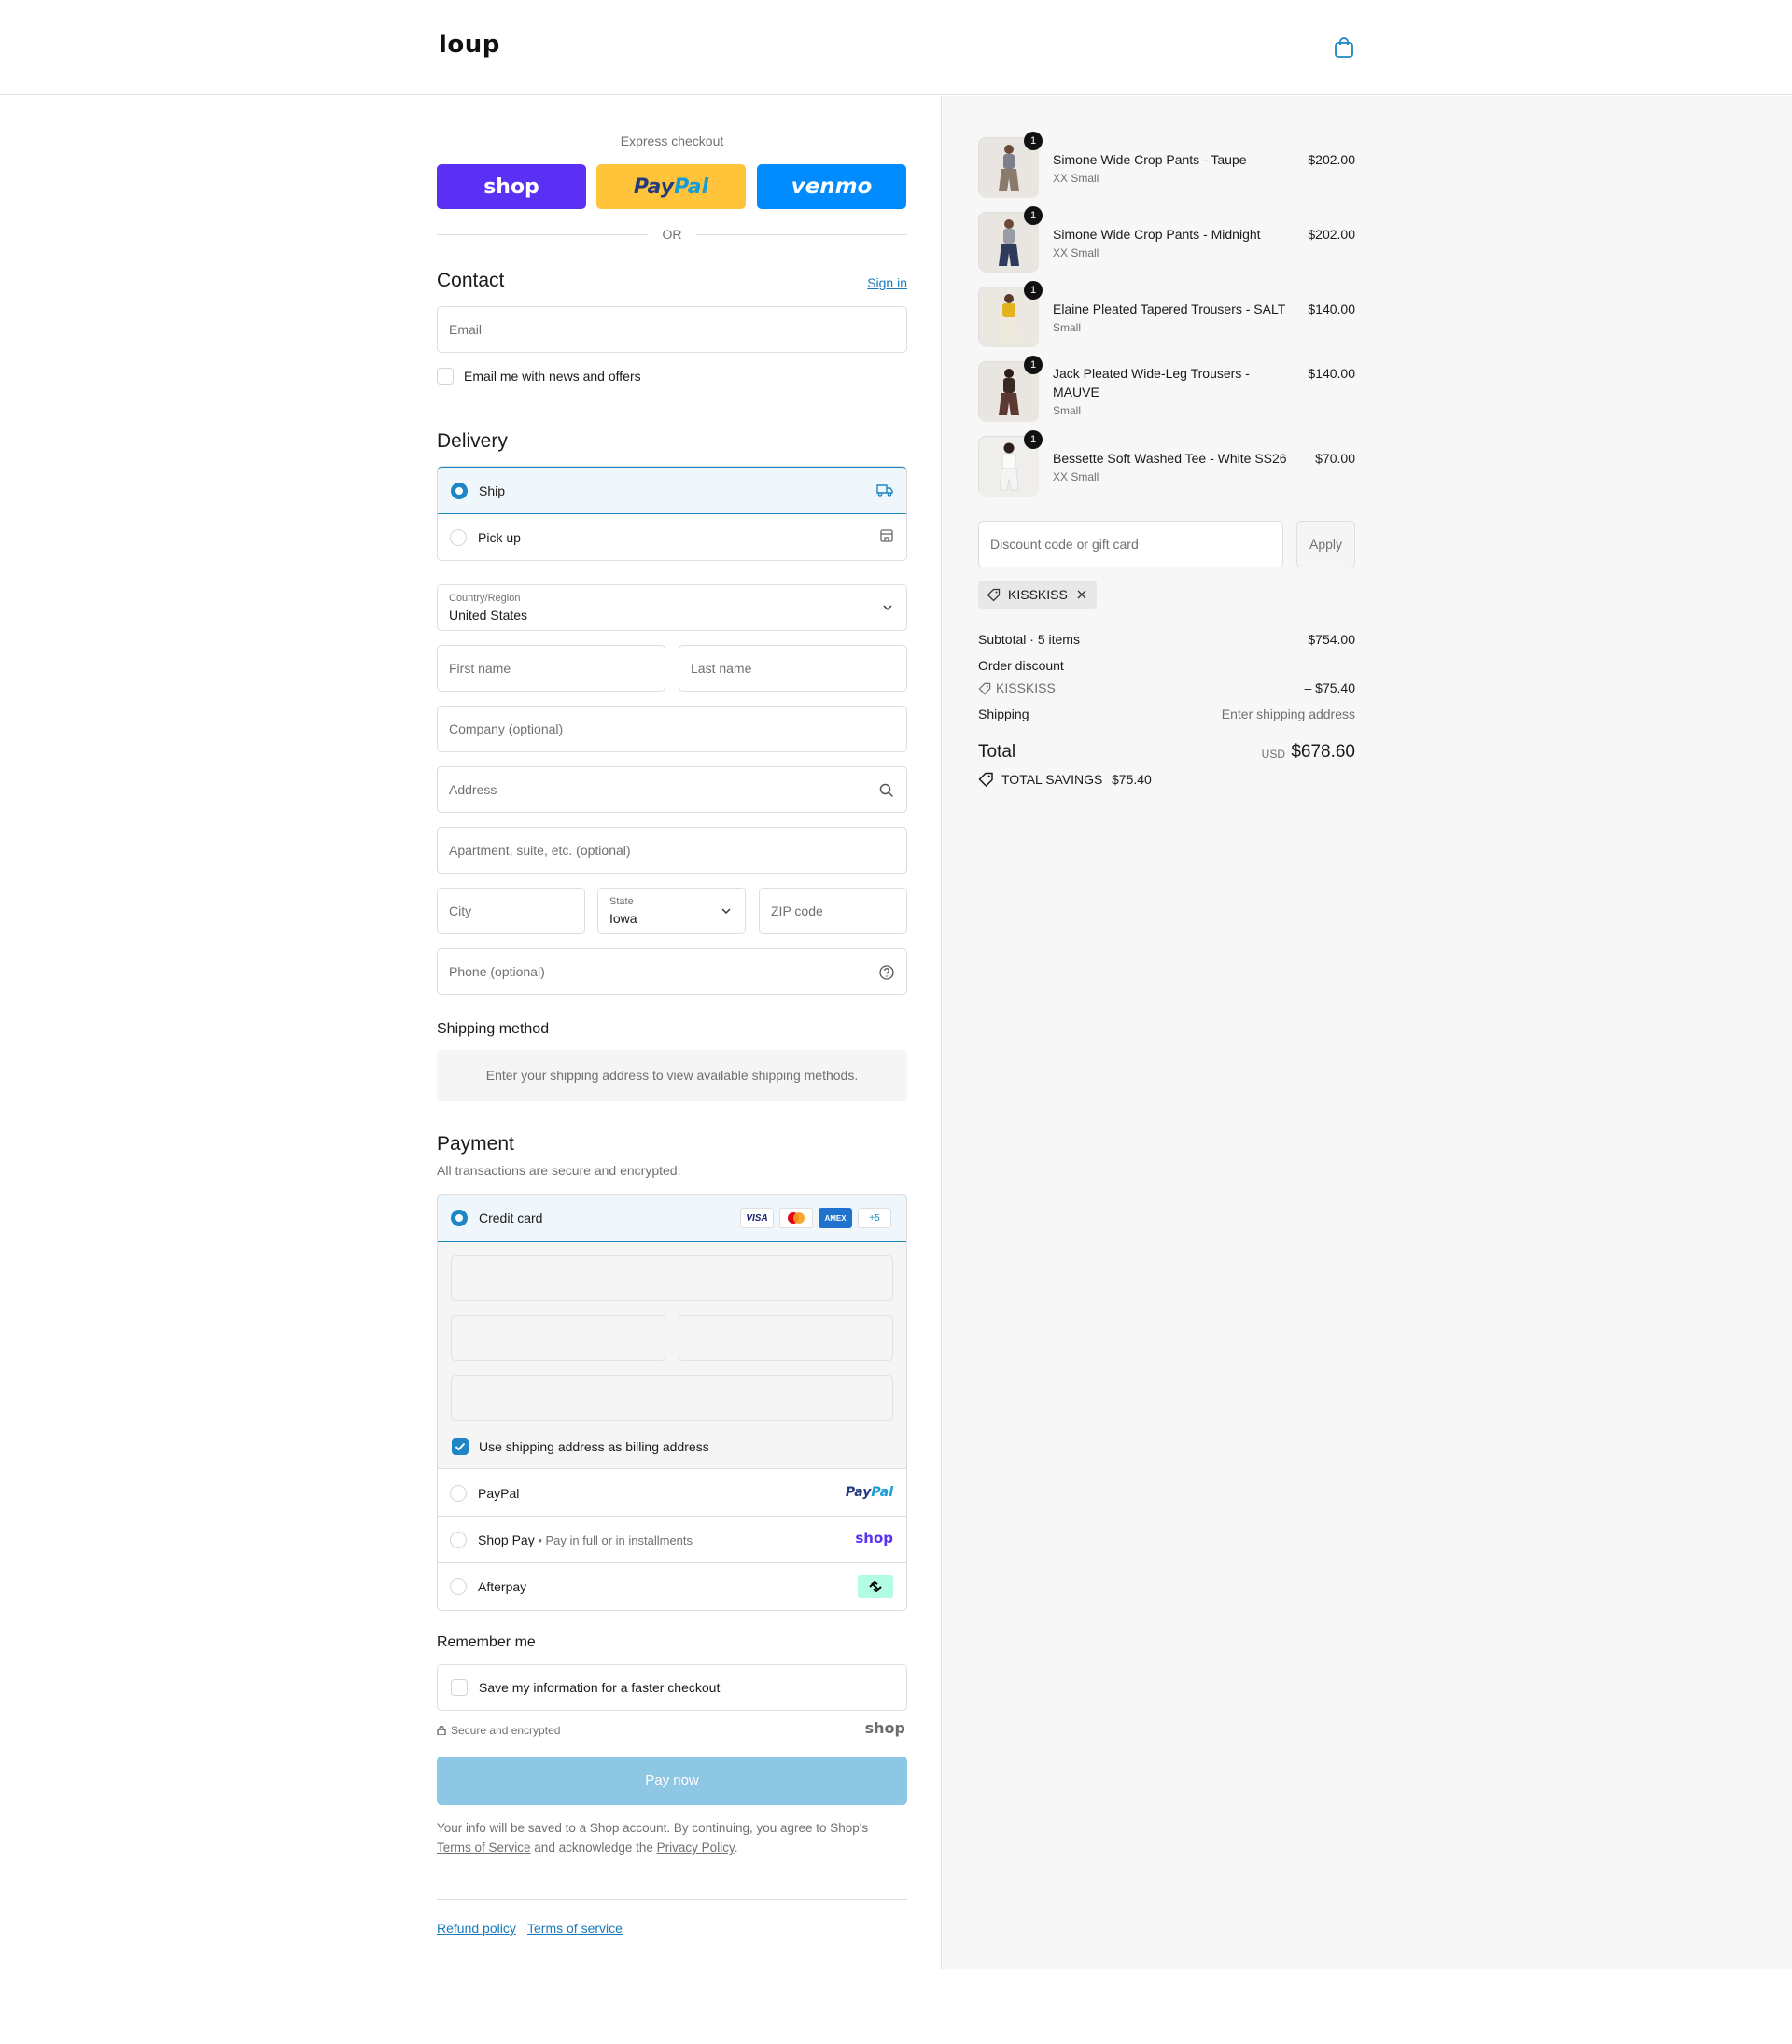  I want to click on card-number-field, so click(672, 1278).